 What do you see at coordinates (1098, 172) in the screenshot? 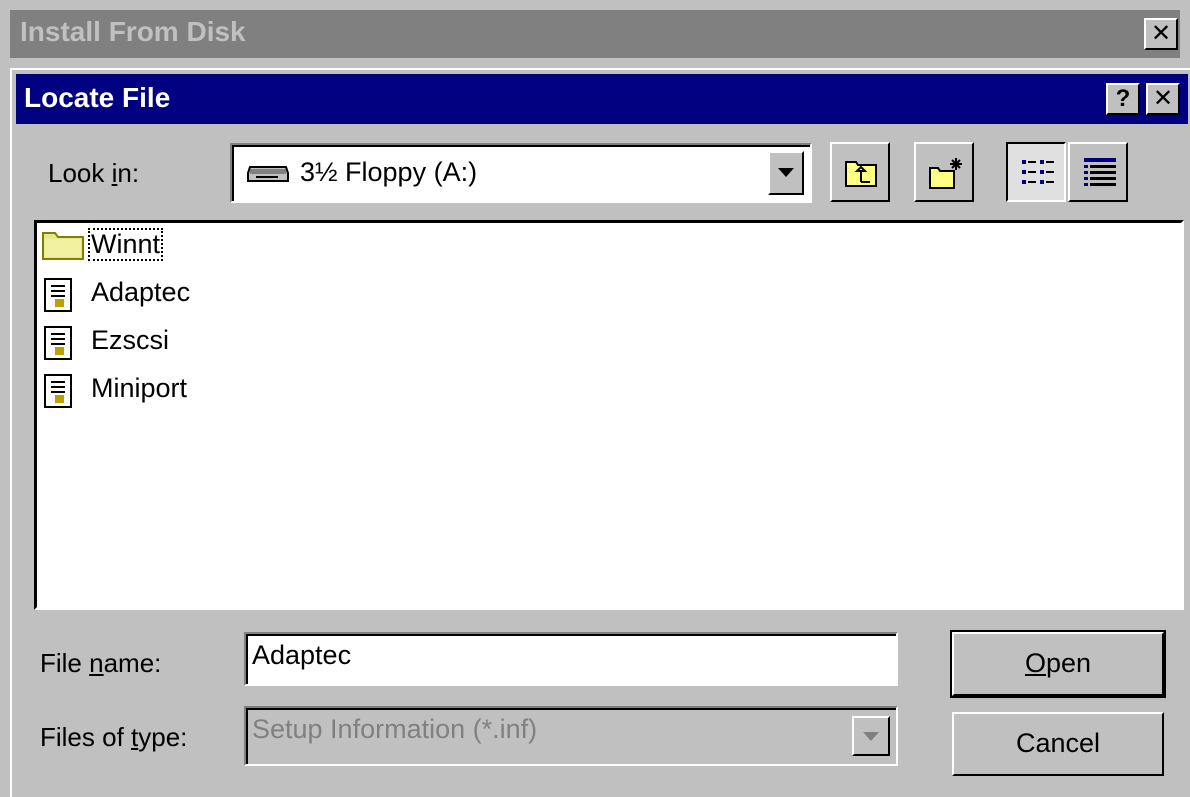
I see `details-view-button` at bounding box center [1098, 172].